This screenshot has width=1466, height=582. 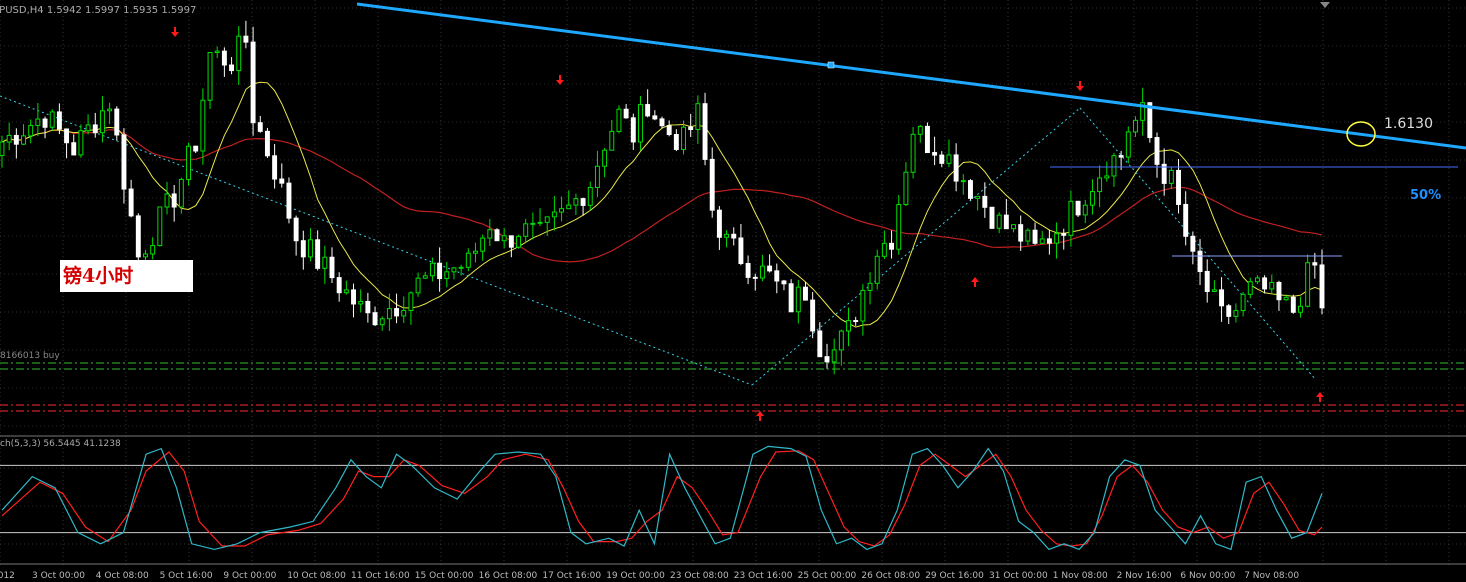 I want to click on arrow-down-icon, so click(x=175, y=32).